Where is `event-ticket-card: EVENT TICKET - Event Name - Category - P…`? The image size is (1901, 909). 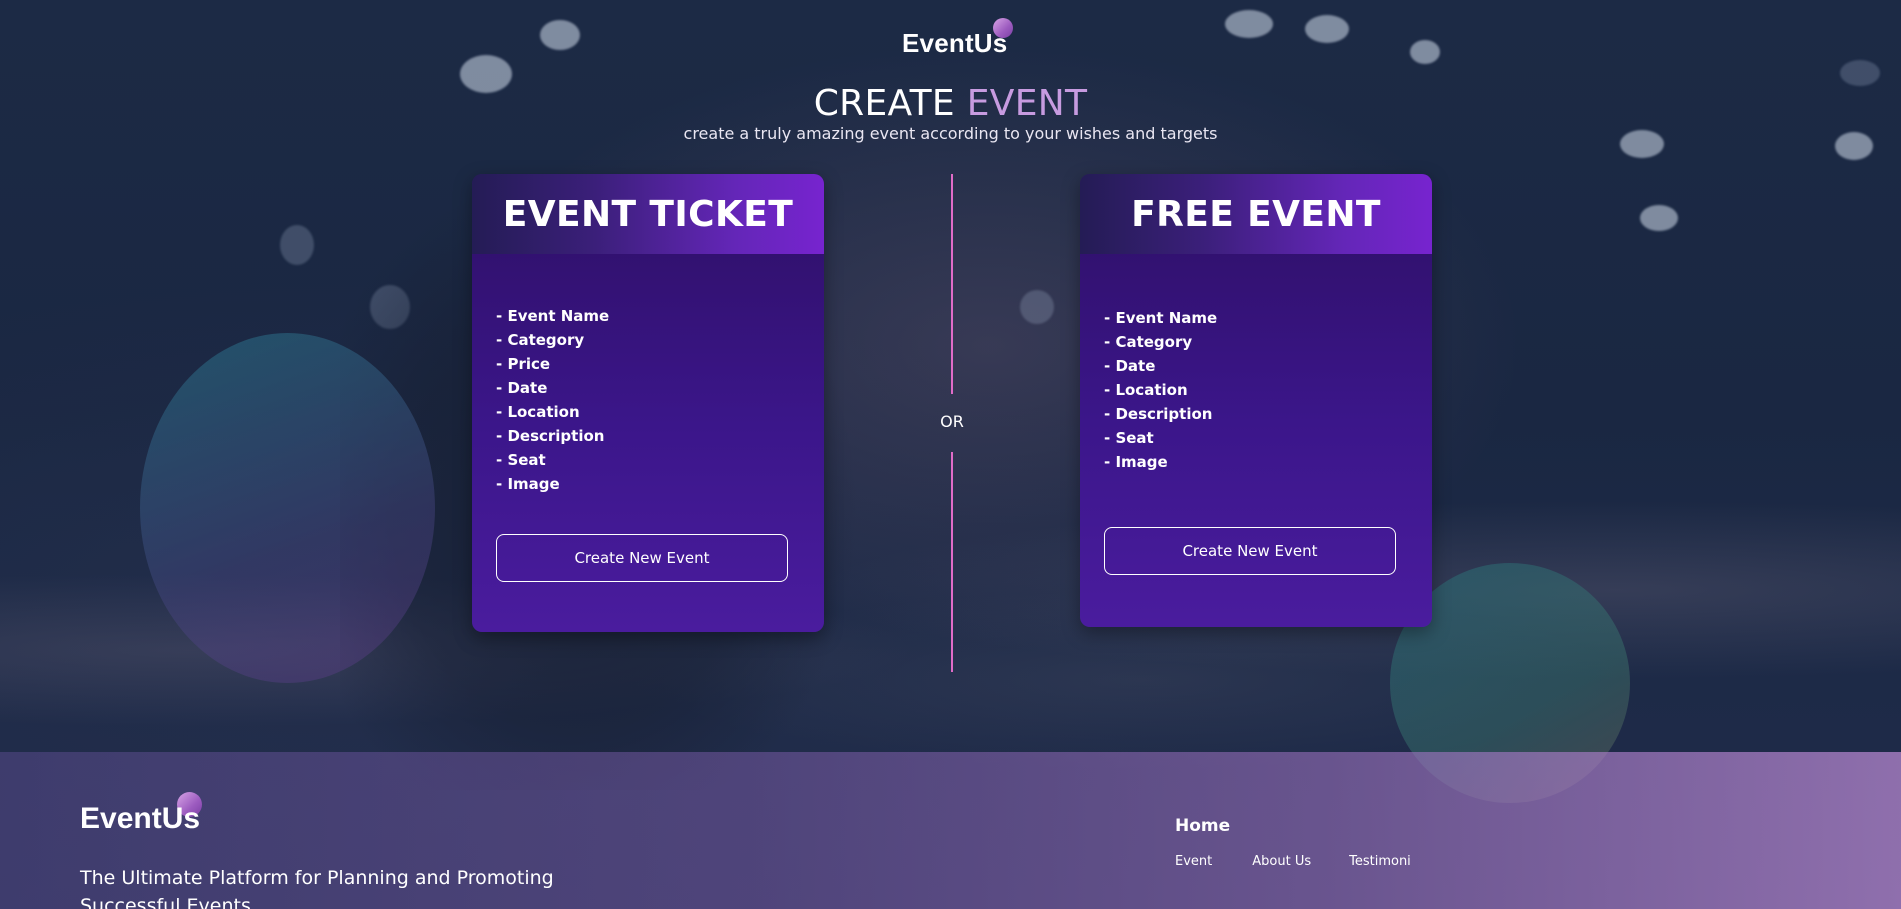 event-ticket-card: EVENT TICKET - Event Name - Category - P… is located at coordinates (648, 403).